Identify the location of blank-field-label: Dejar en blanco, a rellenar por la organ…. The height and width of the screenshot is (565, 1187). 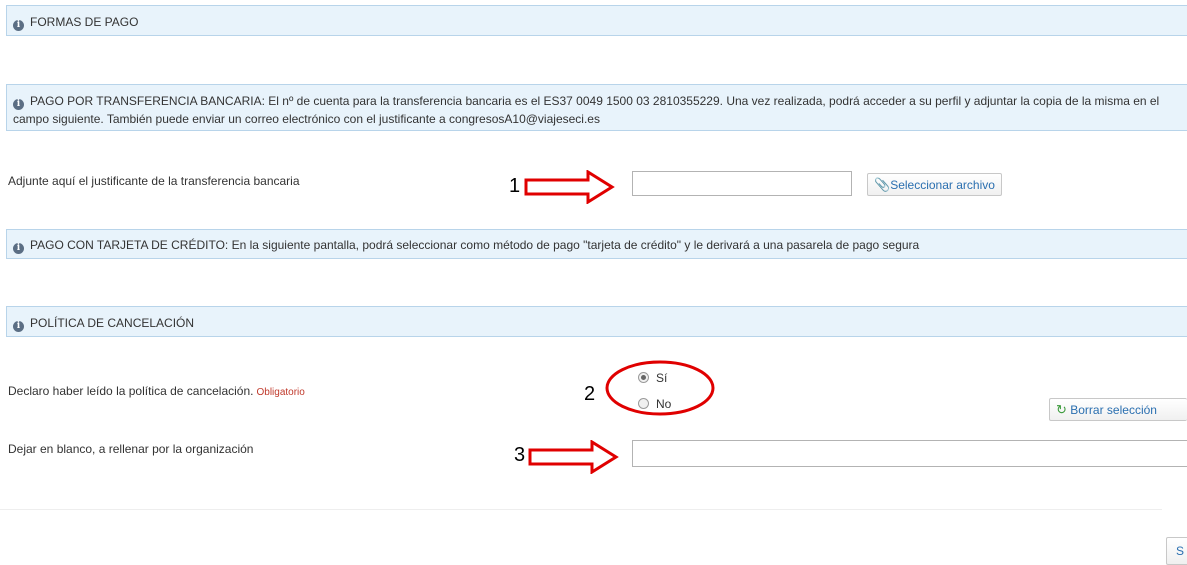
(131, 449).